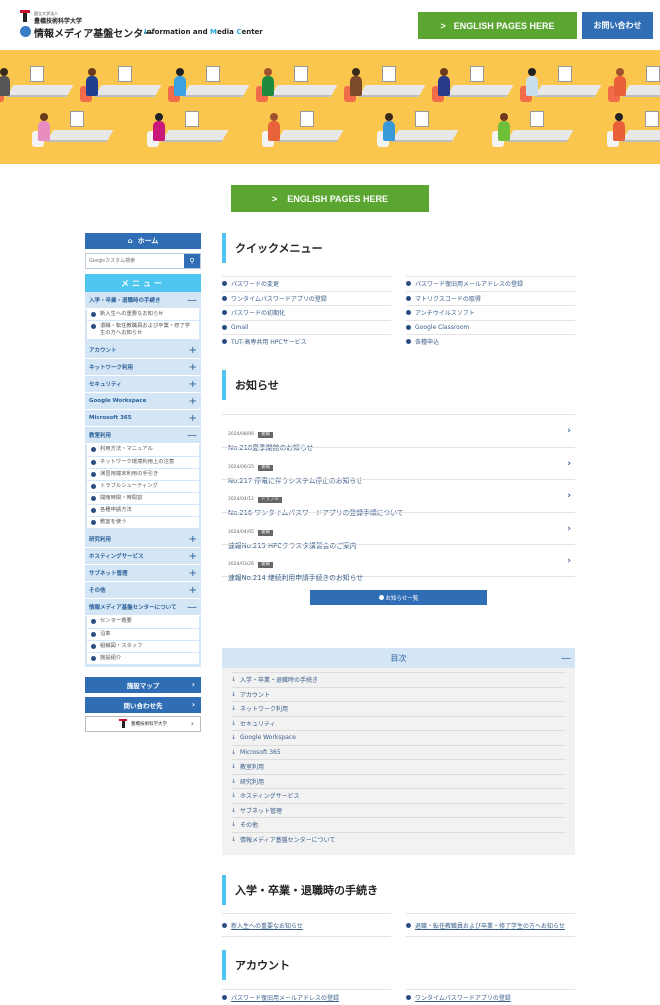 Image resolution: width=660 pixels, height=1005 pixels. I want to click on news-item: 2024/03/26 速報 速報No.214 継続利用申請手続きのお知らせ ›, so click(398, 563).